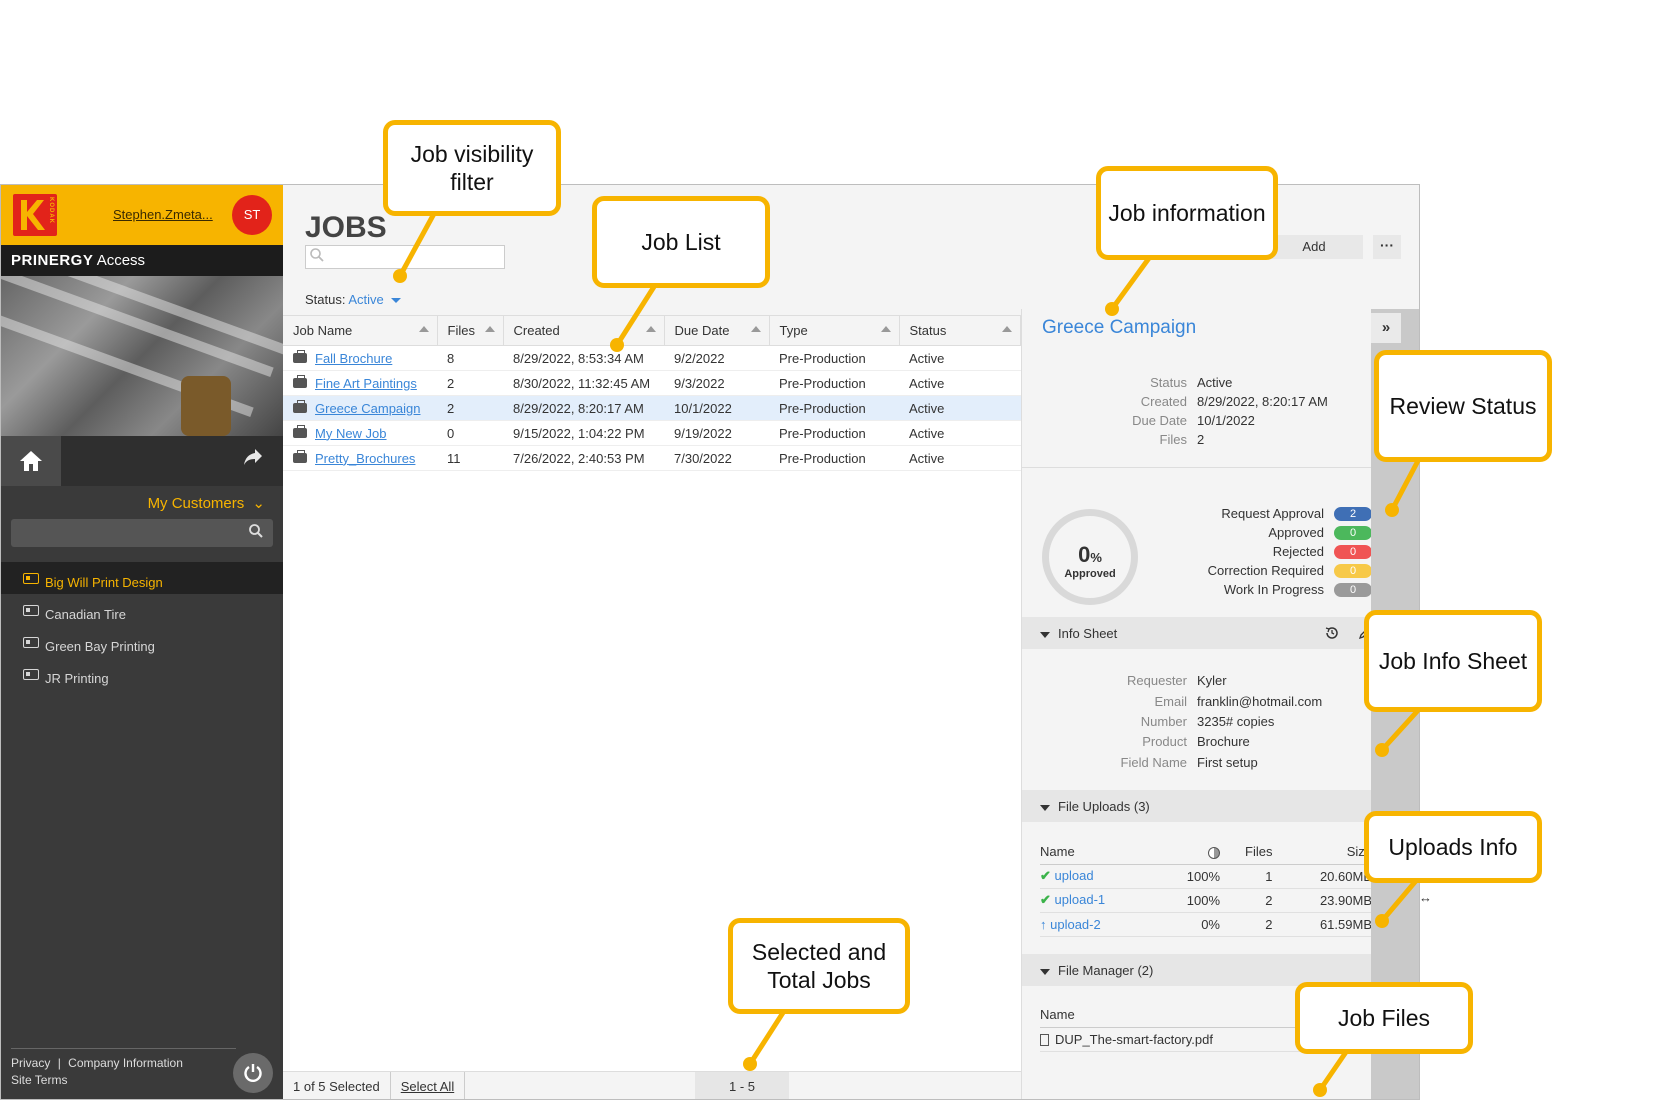 The height and width of the screenshot is (1100, 1657). Describe the element at coordinates (142, 674) in the screenshot. I see `customer-item: JR Printing` at that location.